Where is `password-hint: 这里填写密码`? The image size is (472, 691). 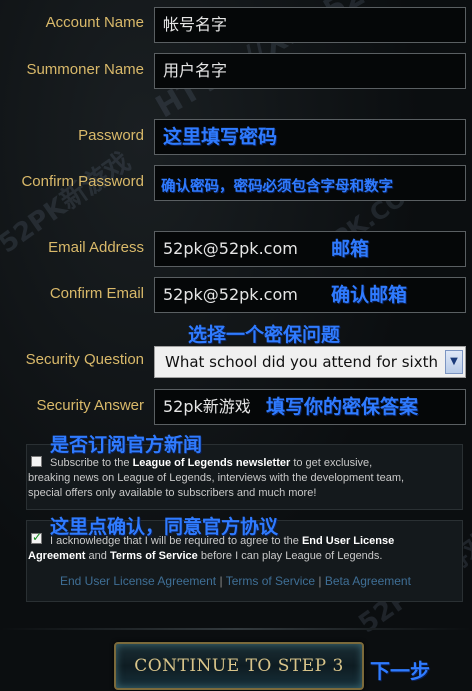 password-hint: 这里填写密码 is located at coordinates (220, 137).